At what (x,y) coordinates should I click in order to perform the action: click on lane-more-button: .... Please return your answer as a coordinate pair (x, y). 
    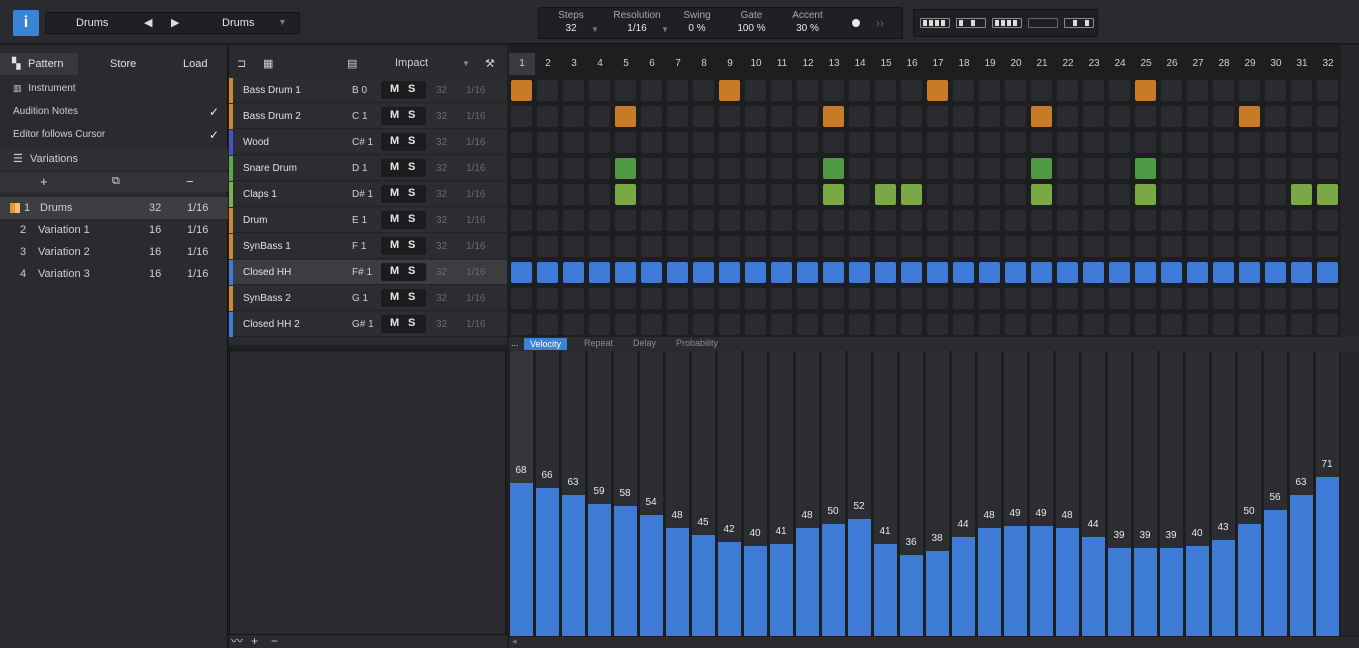
    Looking at the image, I should click on (515, 343).